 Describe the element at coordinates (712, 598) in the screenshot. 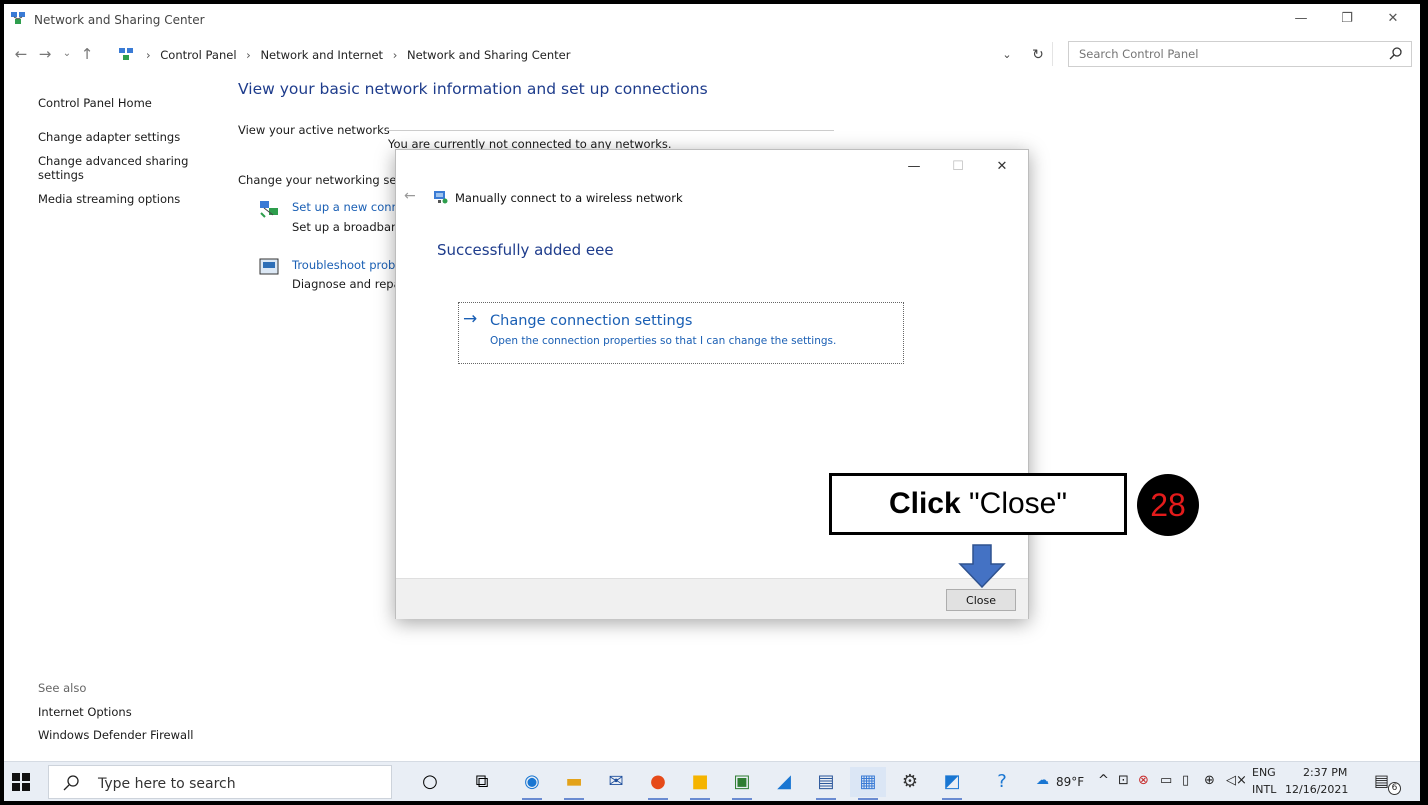

I see `dialog-footer: Close` at that location.